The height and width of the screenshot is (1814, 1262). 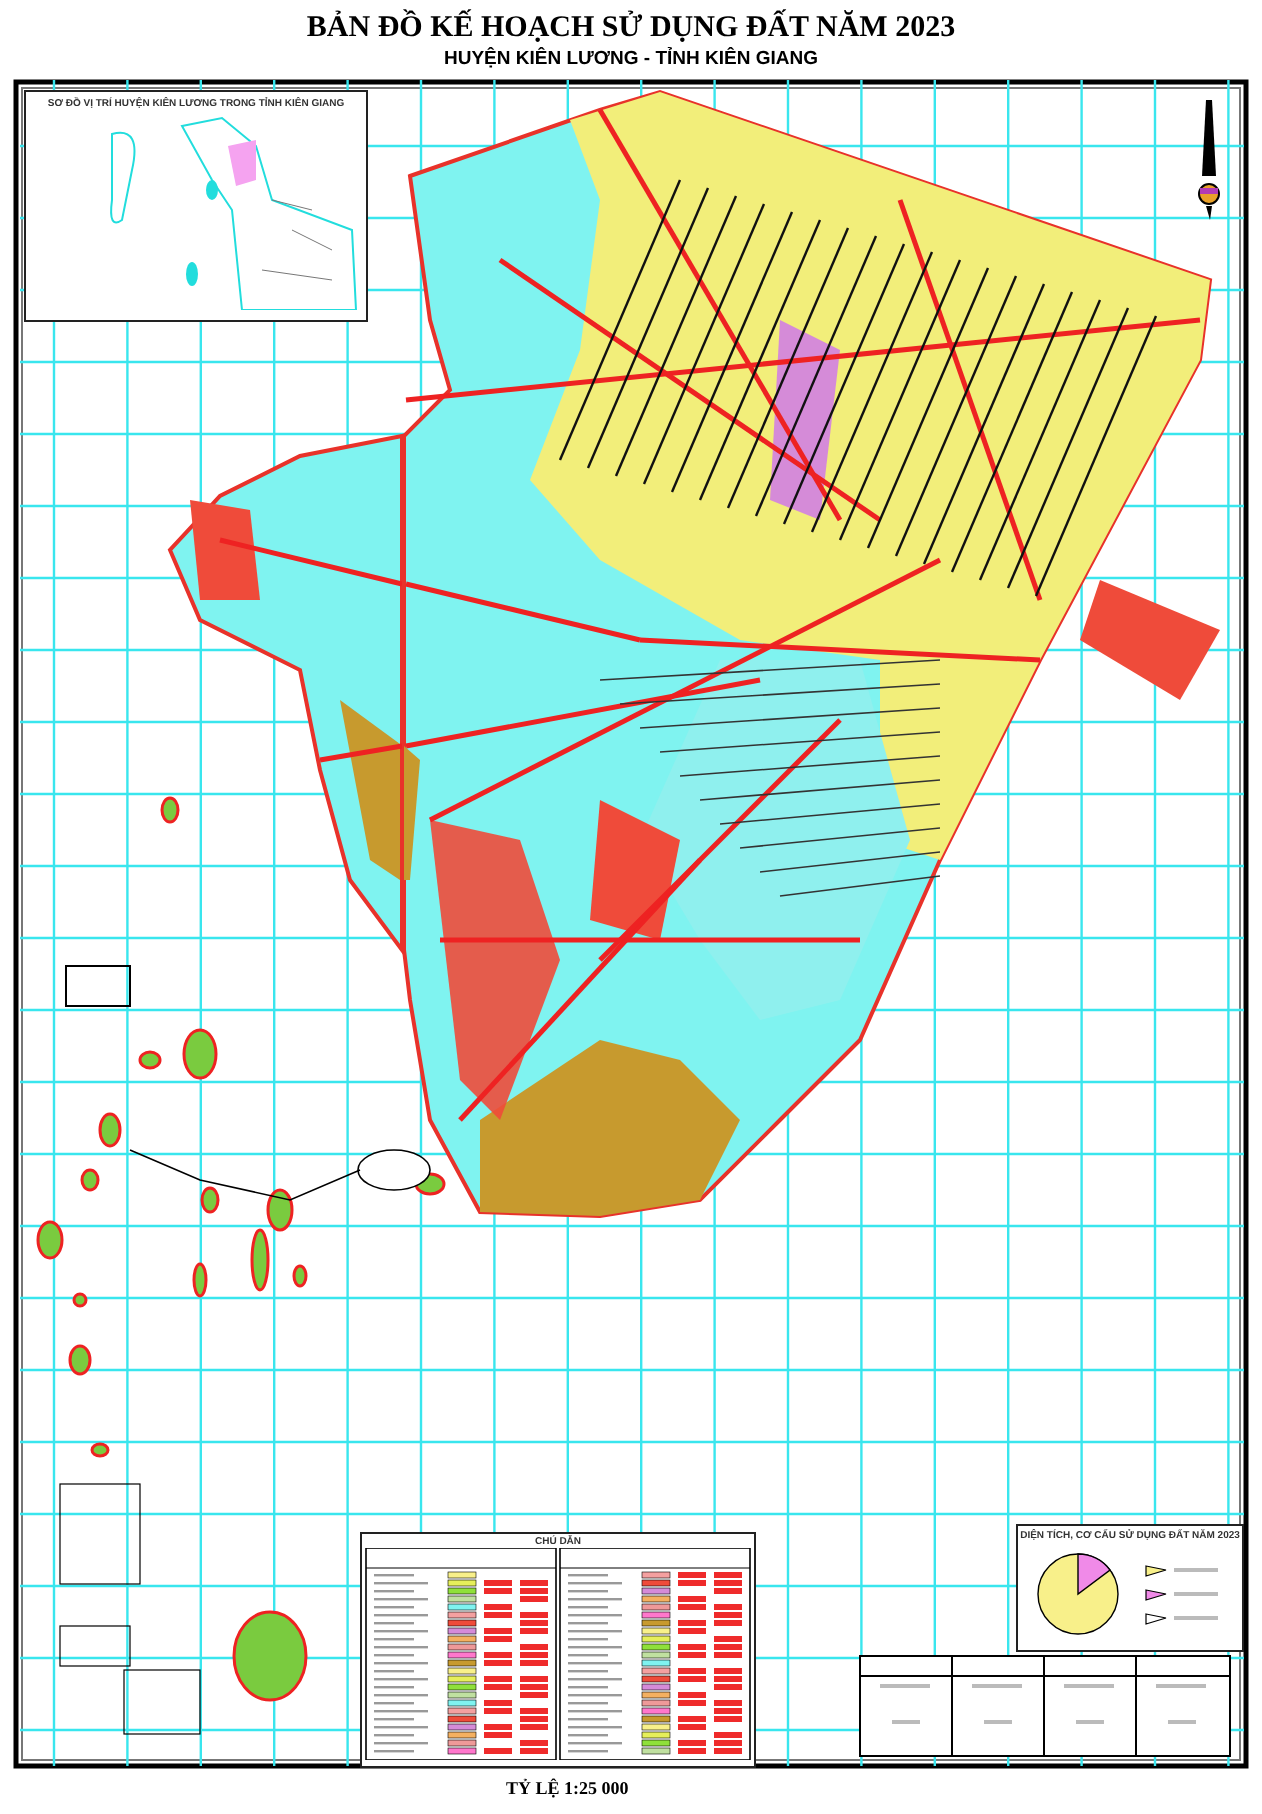 I want to click on map-scale: TỶ LỆ 1:25 000, so click(x=568, y=1788).